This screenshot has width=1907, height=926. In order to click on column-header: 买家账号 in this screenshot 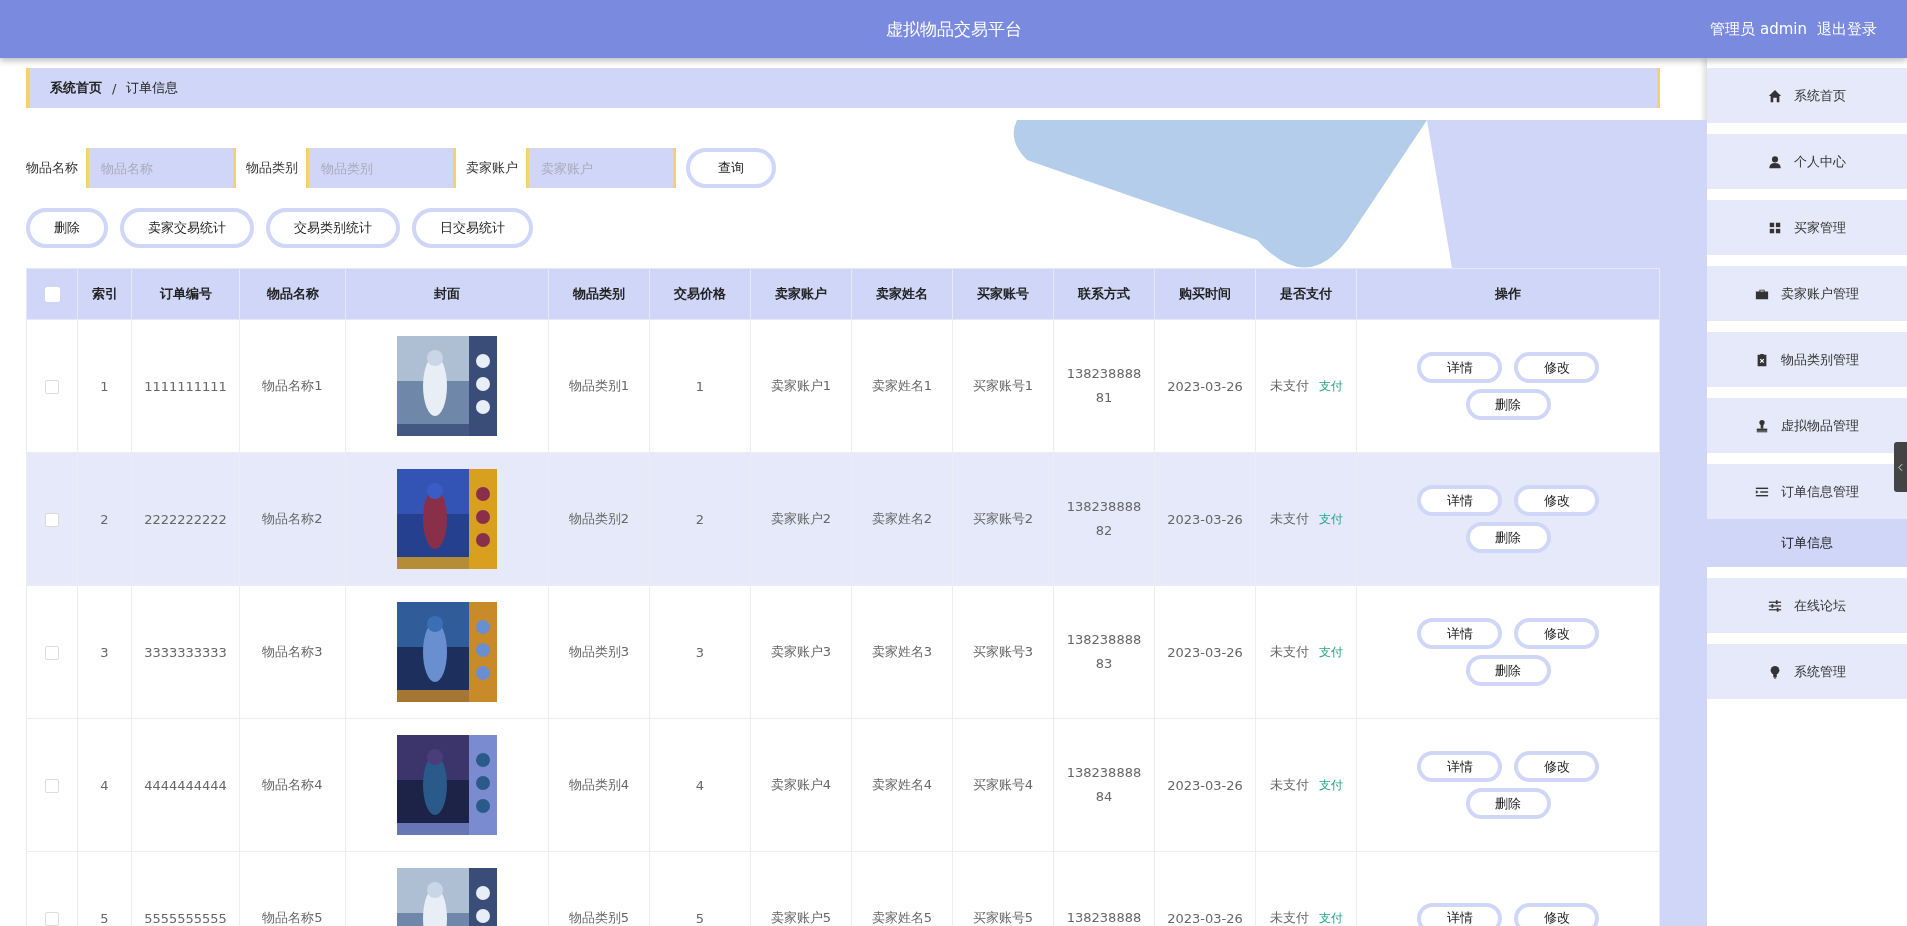, I will do `click(1003, 294)`.